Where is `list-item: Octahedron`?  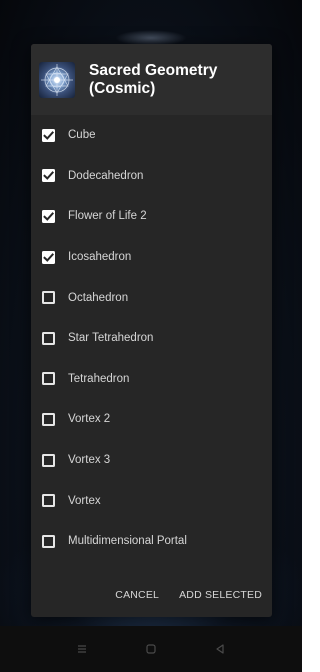 list-item: Octahedron is located at coordinates (151, 297).